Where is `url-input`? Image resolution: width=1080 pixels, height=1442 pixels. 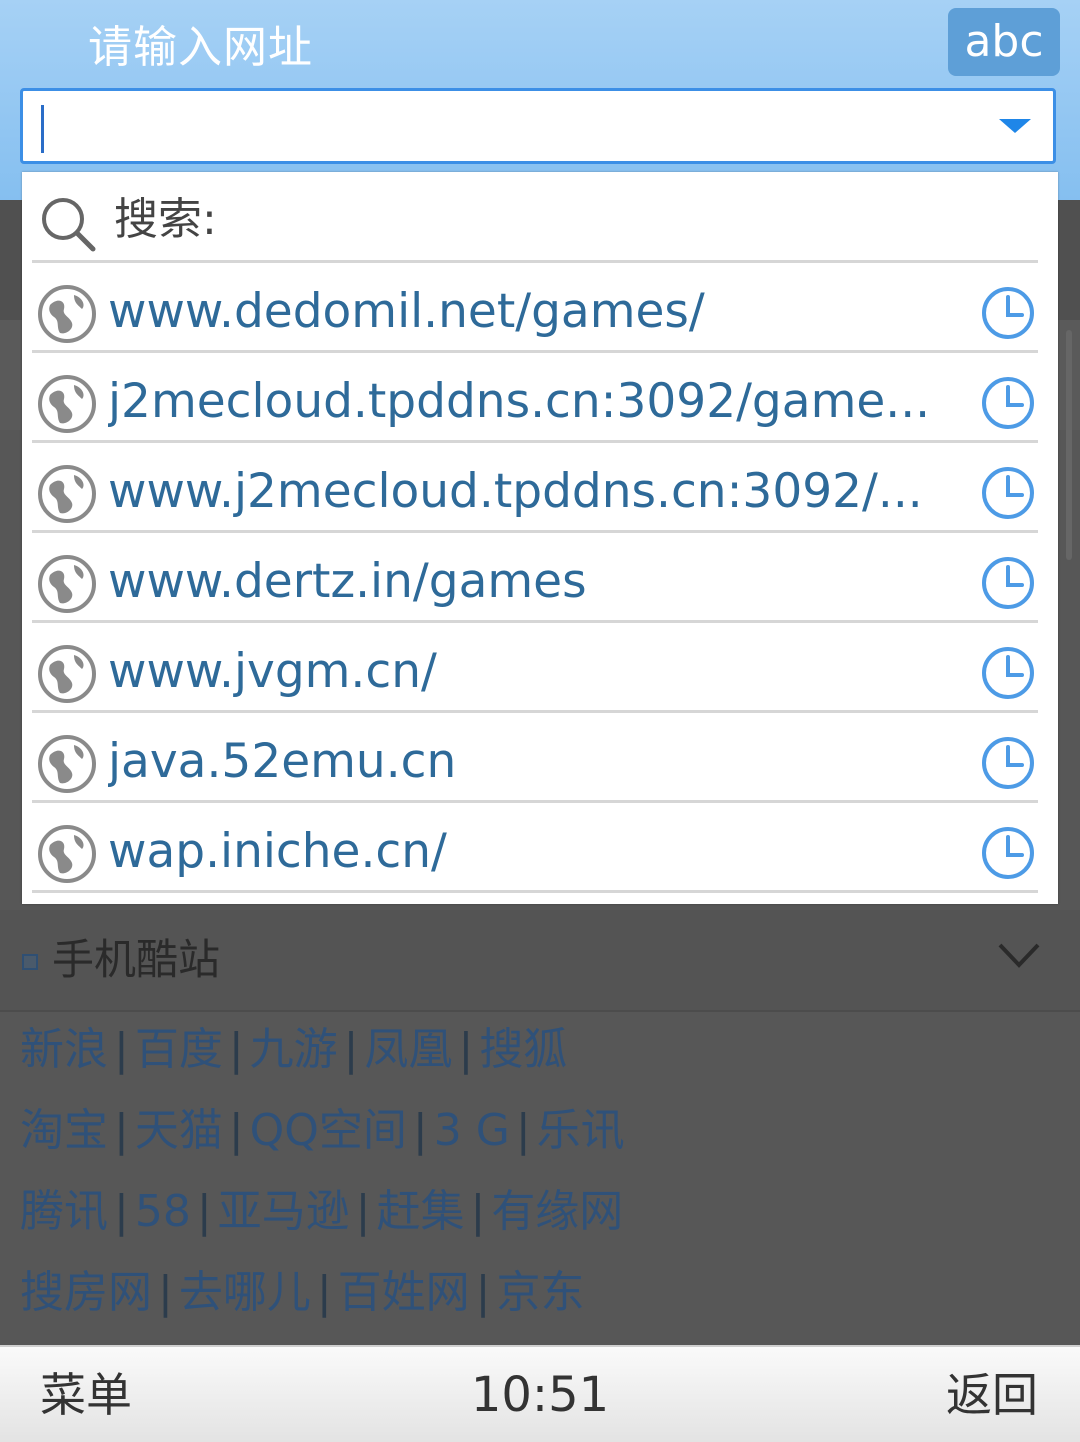 url-input is located at coordinates (505, 127).